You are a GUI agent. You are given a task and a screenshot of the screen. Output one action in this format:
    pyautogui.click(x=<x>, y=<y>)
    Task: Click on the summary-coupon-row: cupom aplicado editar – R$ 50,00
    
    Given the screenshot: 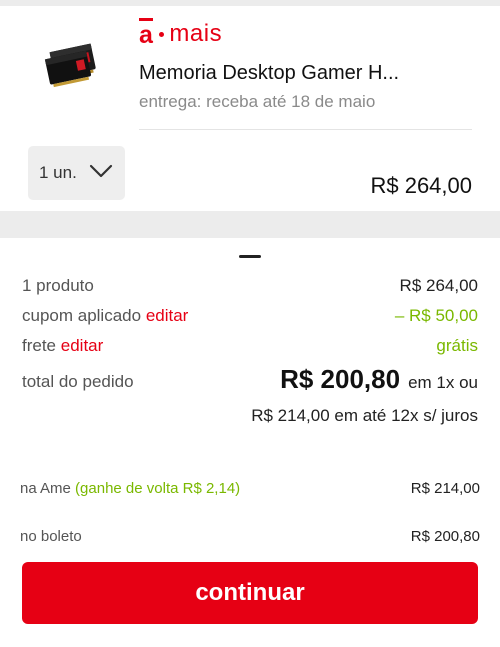 What is the action you would take?
    pyautogui.click(x=250, y=316)
    